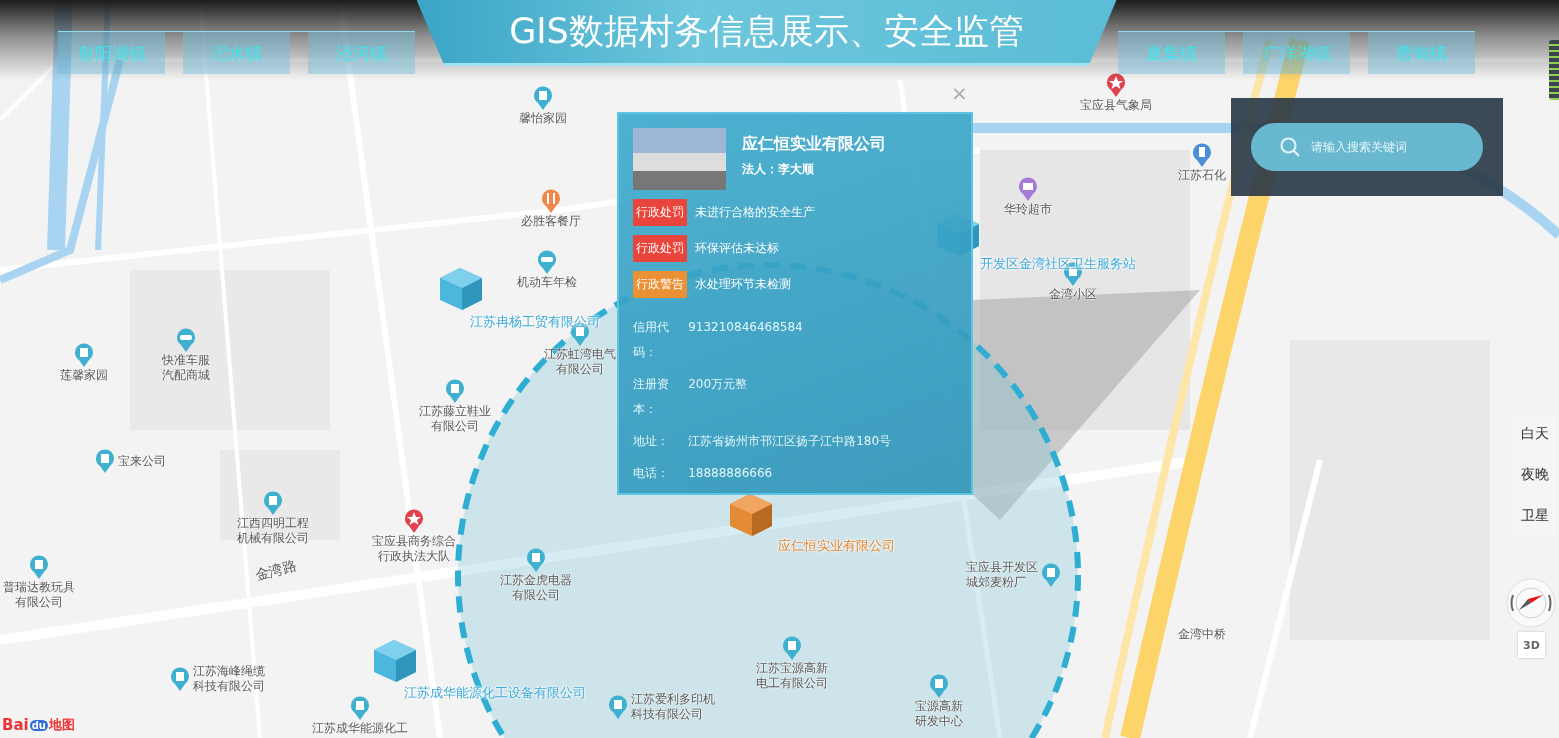 This screenshot has height=738, width=1559. What do you see at coordinates (1296, 53) in the screenshot?
I see `town-tab: 广洋湖镇` at bounding box center [1296, 53].